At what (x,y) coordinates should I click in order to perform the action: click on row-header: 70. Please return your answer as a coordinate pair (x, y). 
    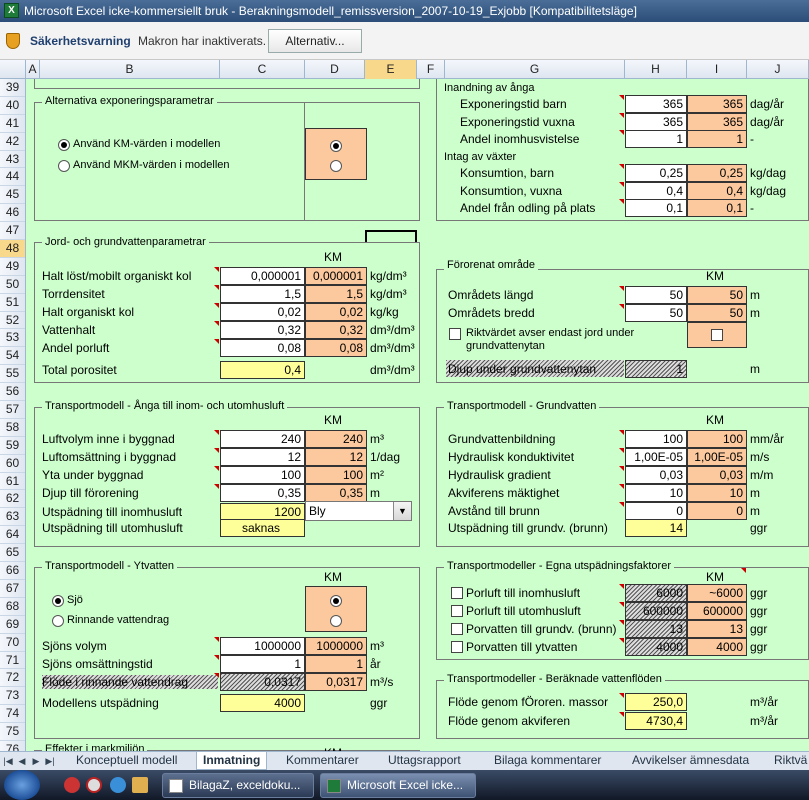
    Looking at the image, I should click on (12, 643).